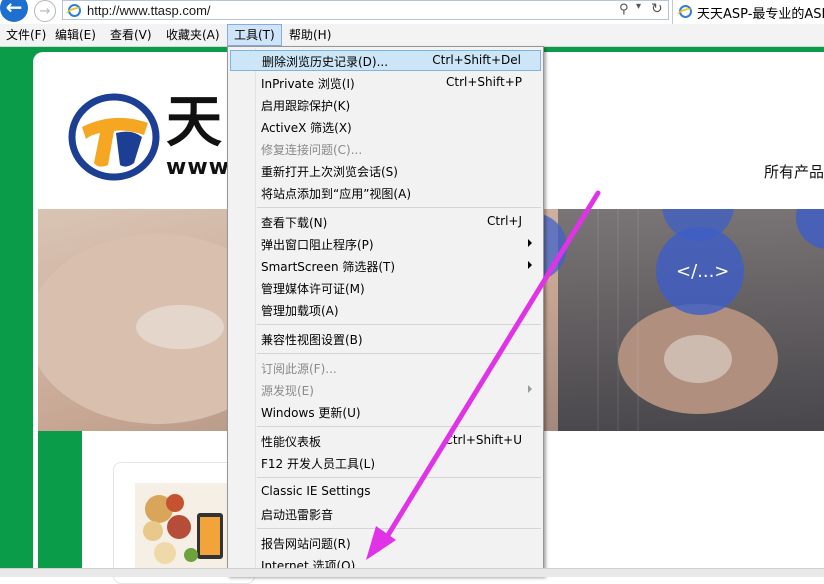  Describe the element at coordinates (685, 11) in the screenshot. I see `tab-favicon-icon` at that location.